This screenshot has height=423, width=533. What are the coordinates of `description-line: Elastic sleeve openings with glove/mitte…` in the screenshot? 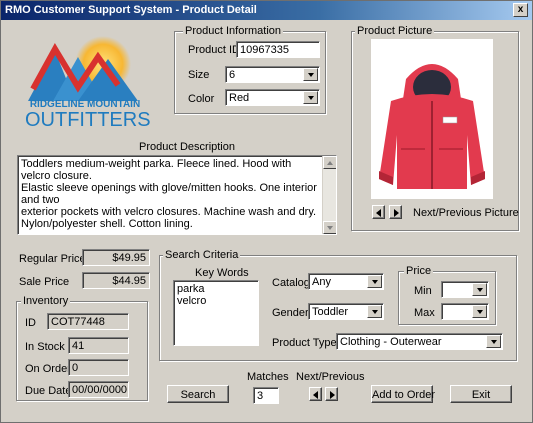 It's located at (169, 194).